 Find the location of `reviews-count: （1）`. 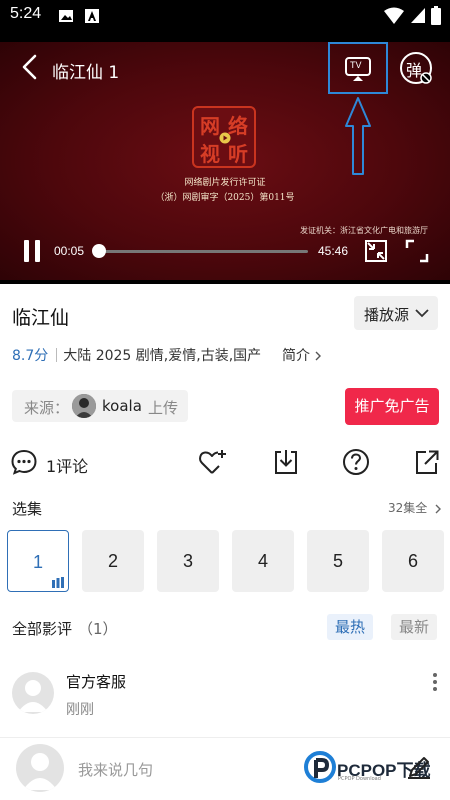

reviews-count: （1） is located at coordinates (98, 629).